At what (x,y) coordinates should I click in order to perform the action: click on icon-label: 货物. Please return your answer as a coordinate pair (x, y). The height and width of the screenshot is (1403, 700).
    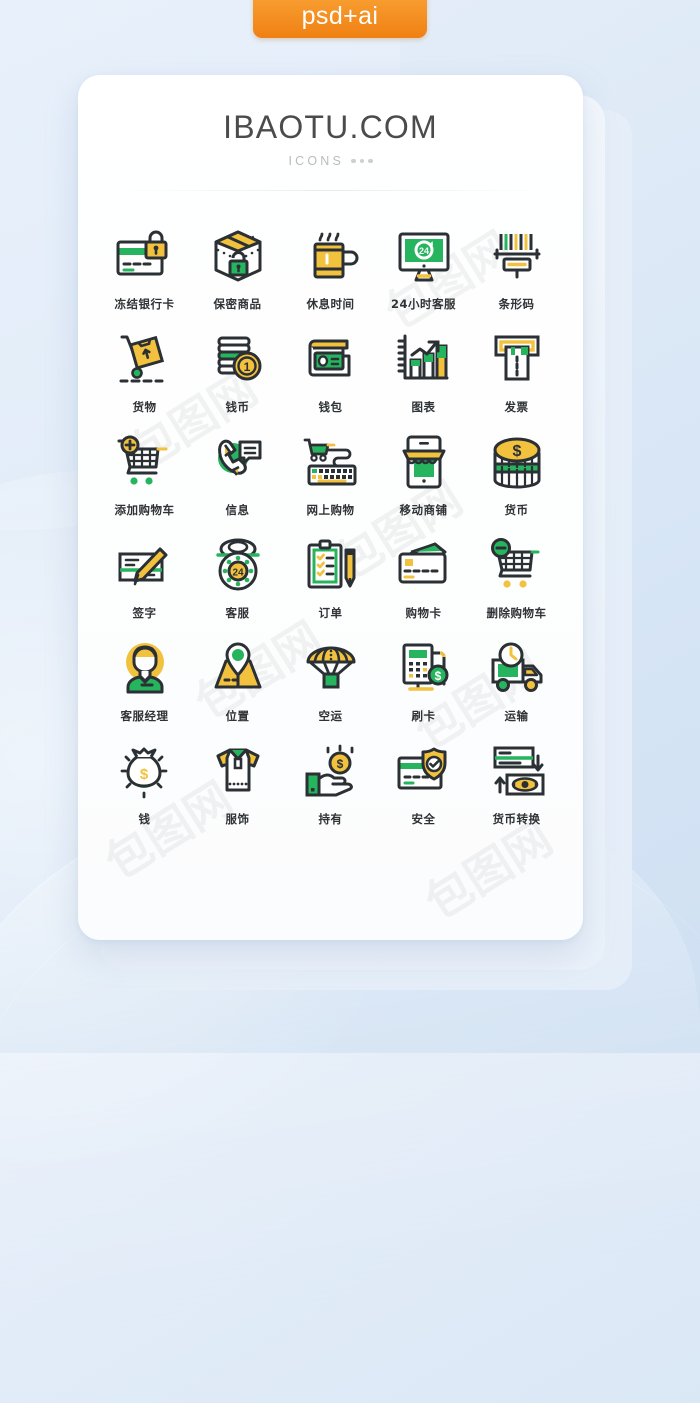
    Looking at the image, I should click on (144, 407).